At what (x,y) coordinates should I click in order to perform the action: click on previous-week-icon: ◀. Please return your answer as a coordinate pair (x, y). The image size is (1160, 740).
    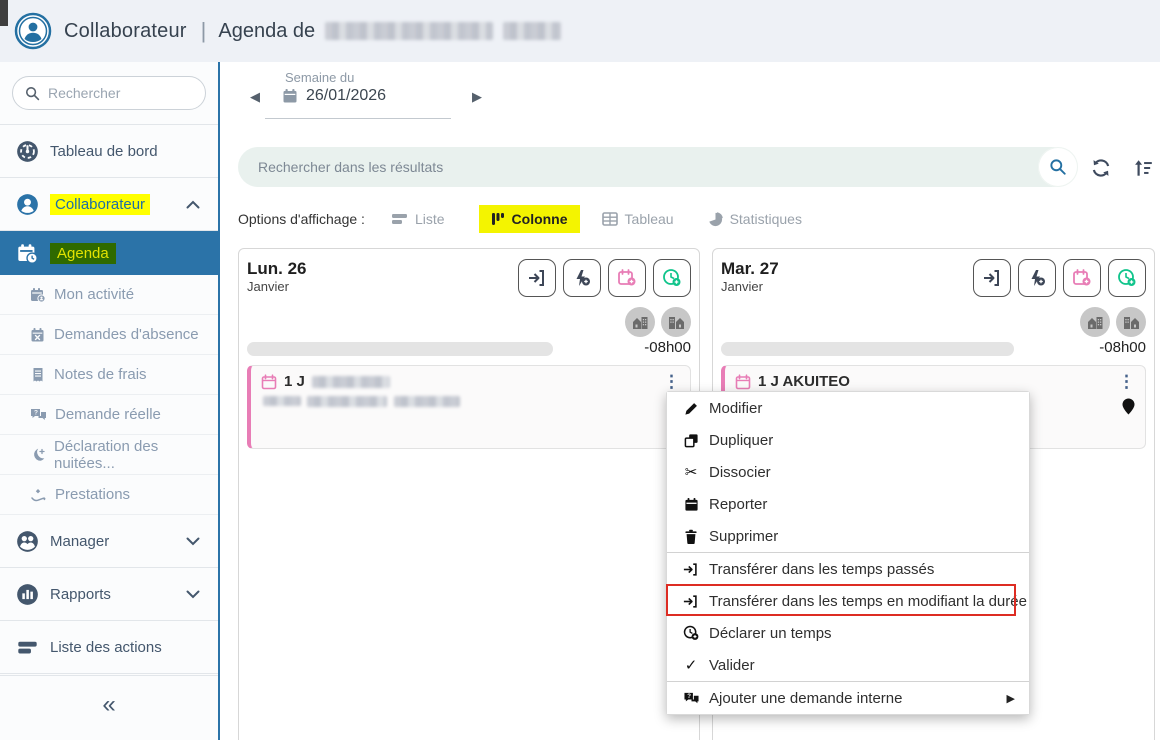
    Looking at the image, I should click on (255, 97).